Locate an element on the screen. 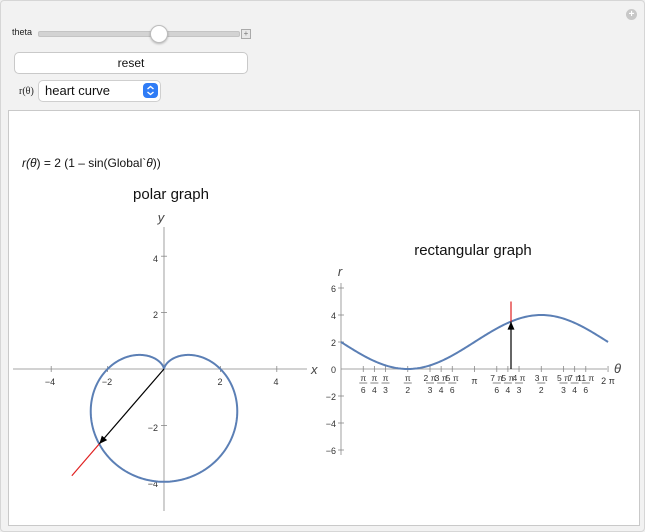 The image size is (645, 532). polar-y-tick: 2 is located at coordinates (155, 315).